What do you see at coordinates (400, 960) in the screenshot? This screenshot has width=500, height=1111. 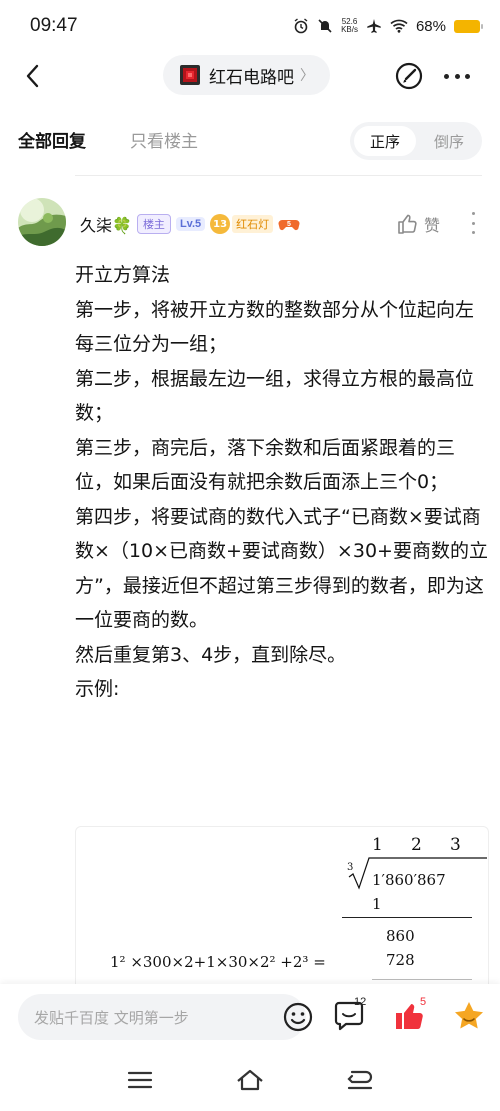 I see `trial-result: 728` at bounding box center [400, 960].